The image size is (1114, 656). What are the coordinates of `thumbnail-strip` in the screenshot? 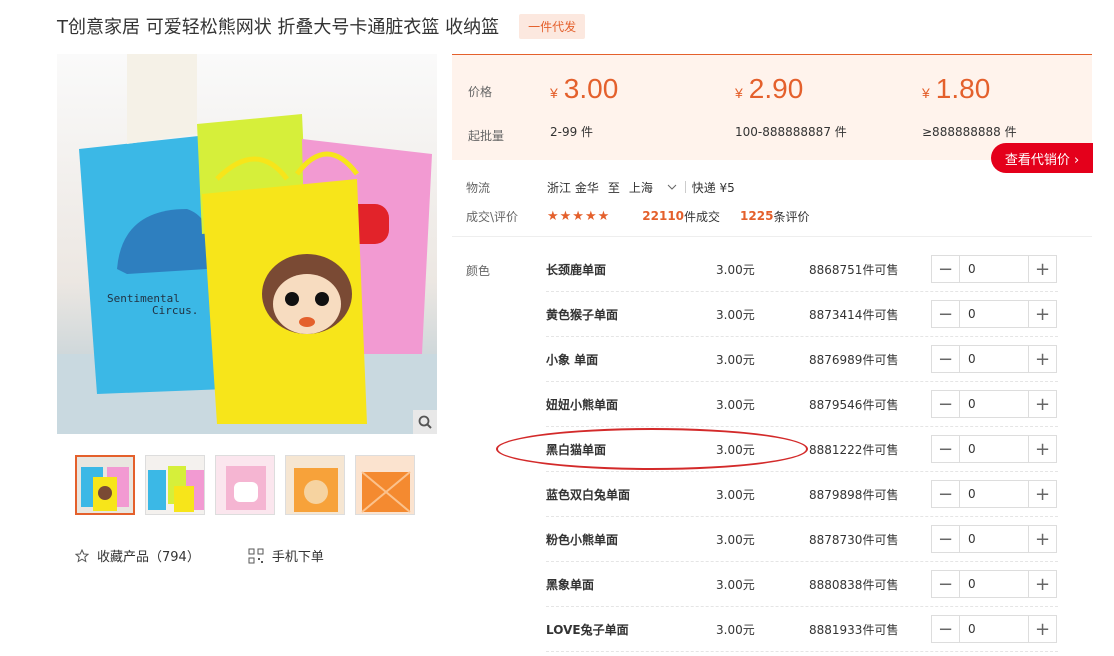 It's located at (245, 485).